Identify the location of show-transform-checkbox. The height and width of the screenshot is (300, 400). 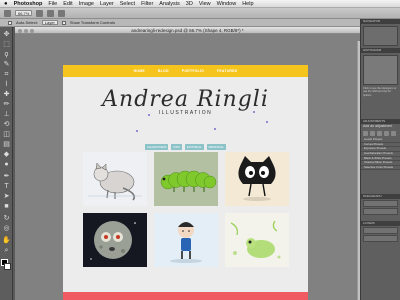
(63, 22).